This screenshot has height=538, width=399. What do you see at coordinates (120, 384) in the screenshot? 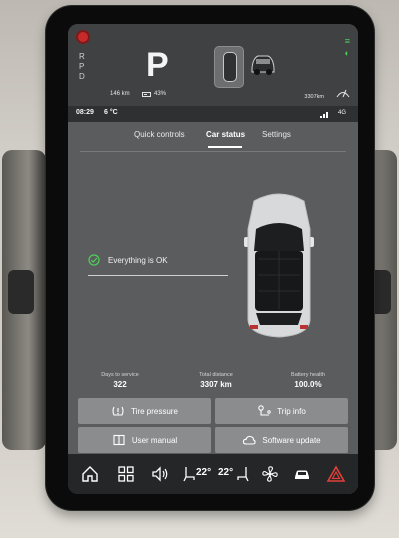
I see `stat-value: 322` at bounding box center [120, 384].